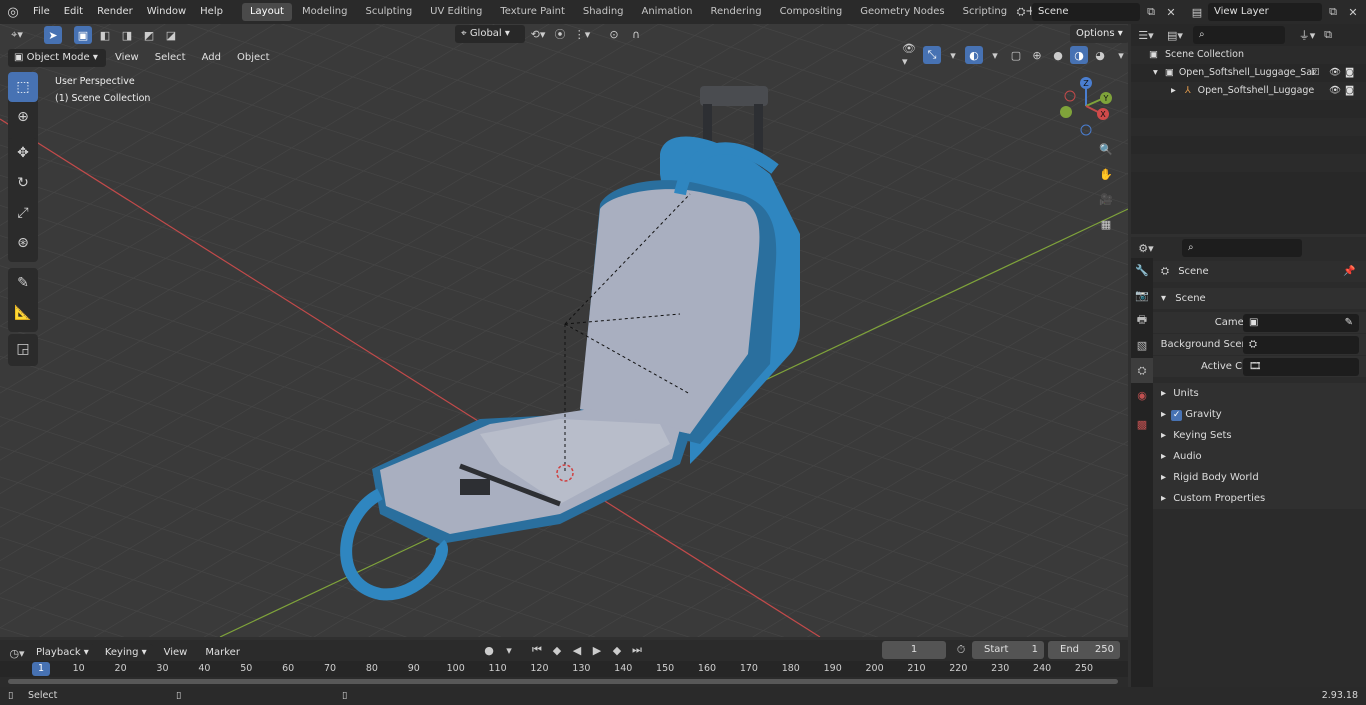  Describe the element at coordinates (149, 35) in the screenshot. I see `select-mode-invert-icon: ◩` at that location.